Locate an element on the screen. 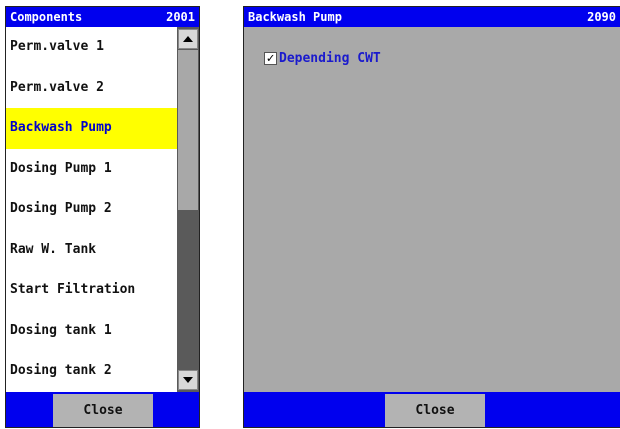  components-screen-code: 2001 is located at coordinates (180, 17).